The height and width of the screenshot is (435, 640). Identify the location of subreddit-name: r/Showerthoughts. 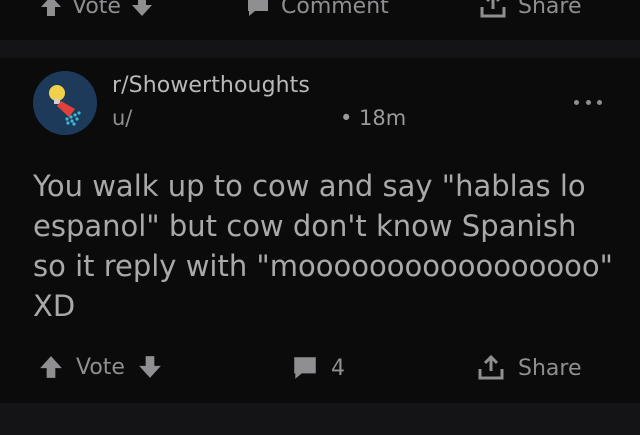
(211, 85).